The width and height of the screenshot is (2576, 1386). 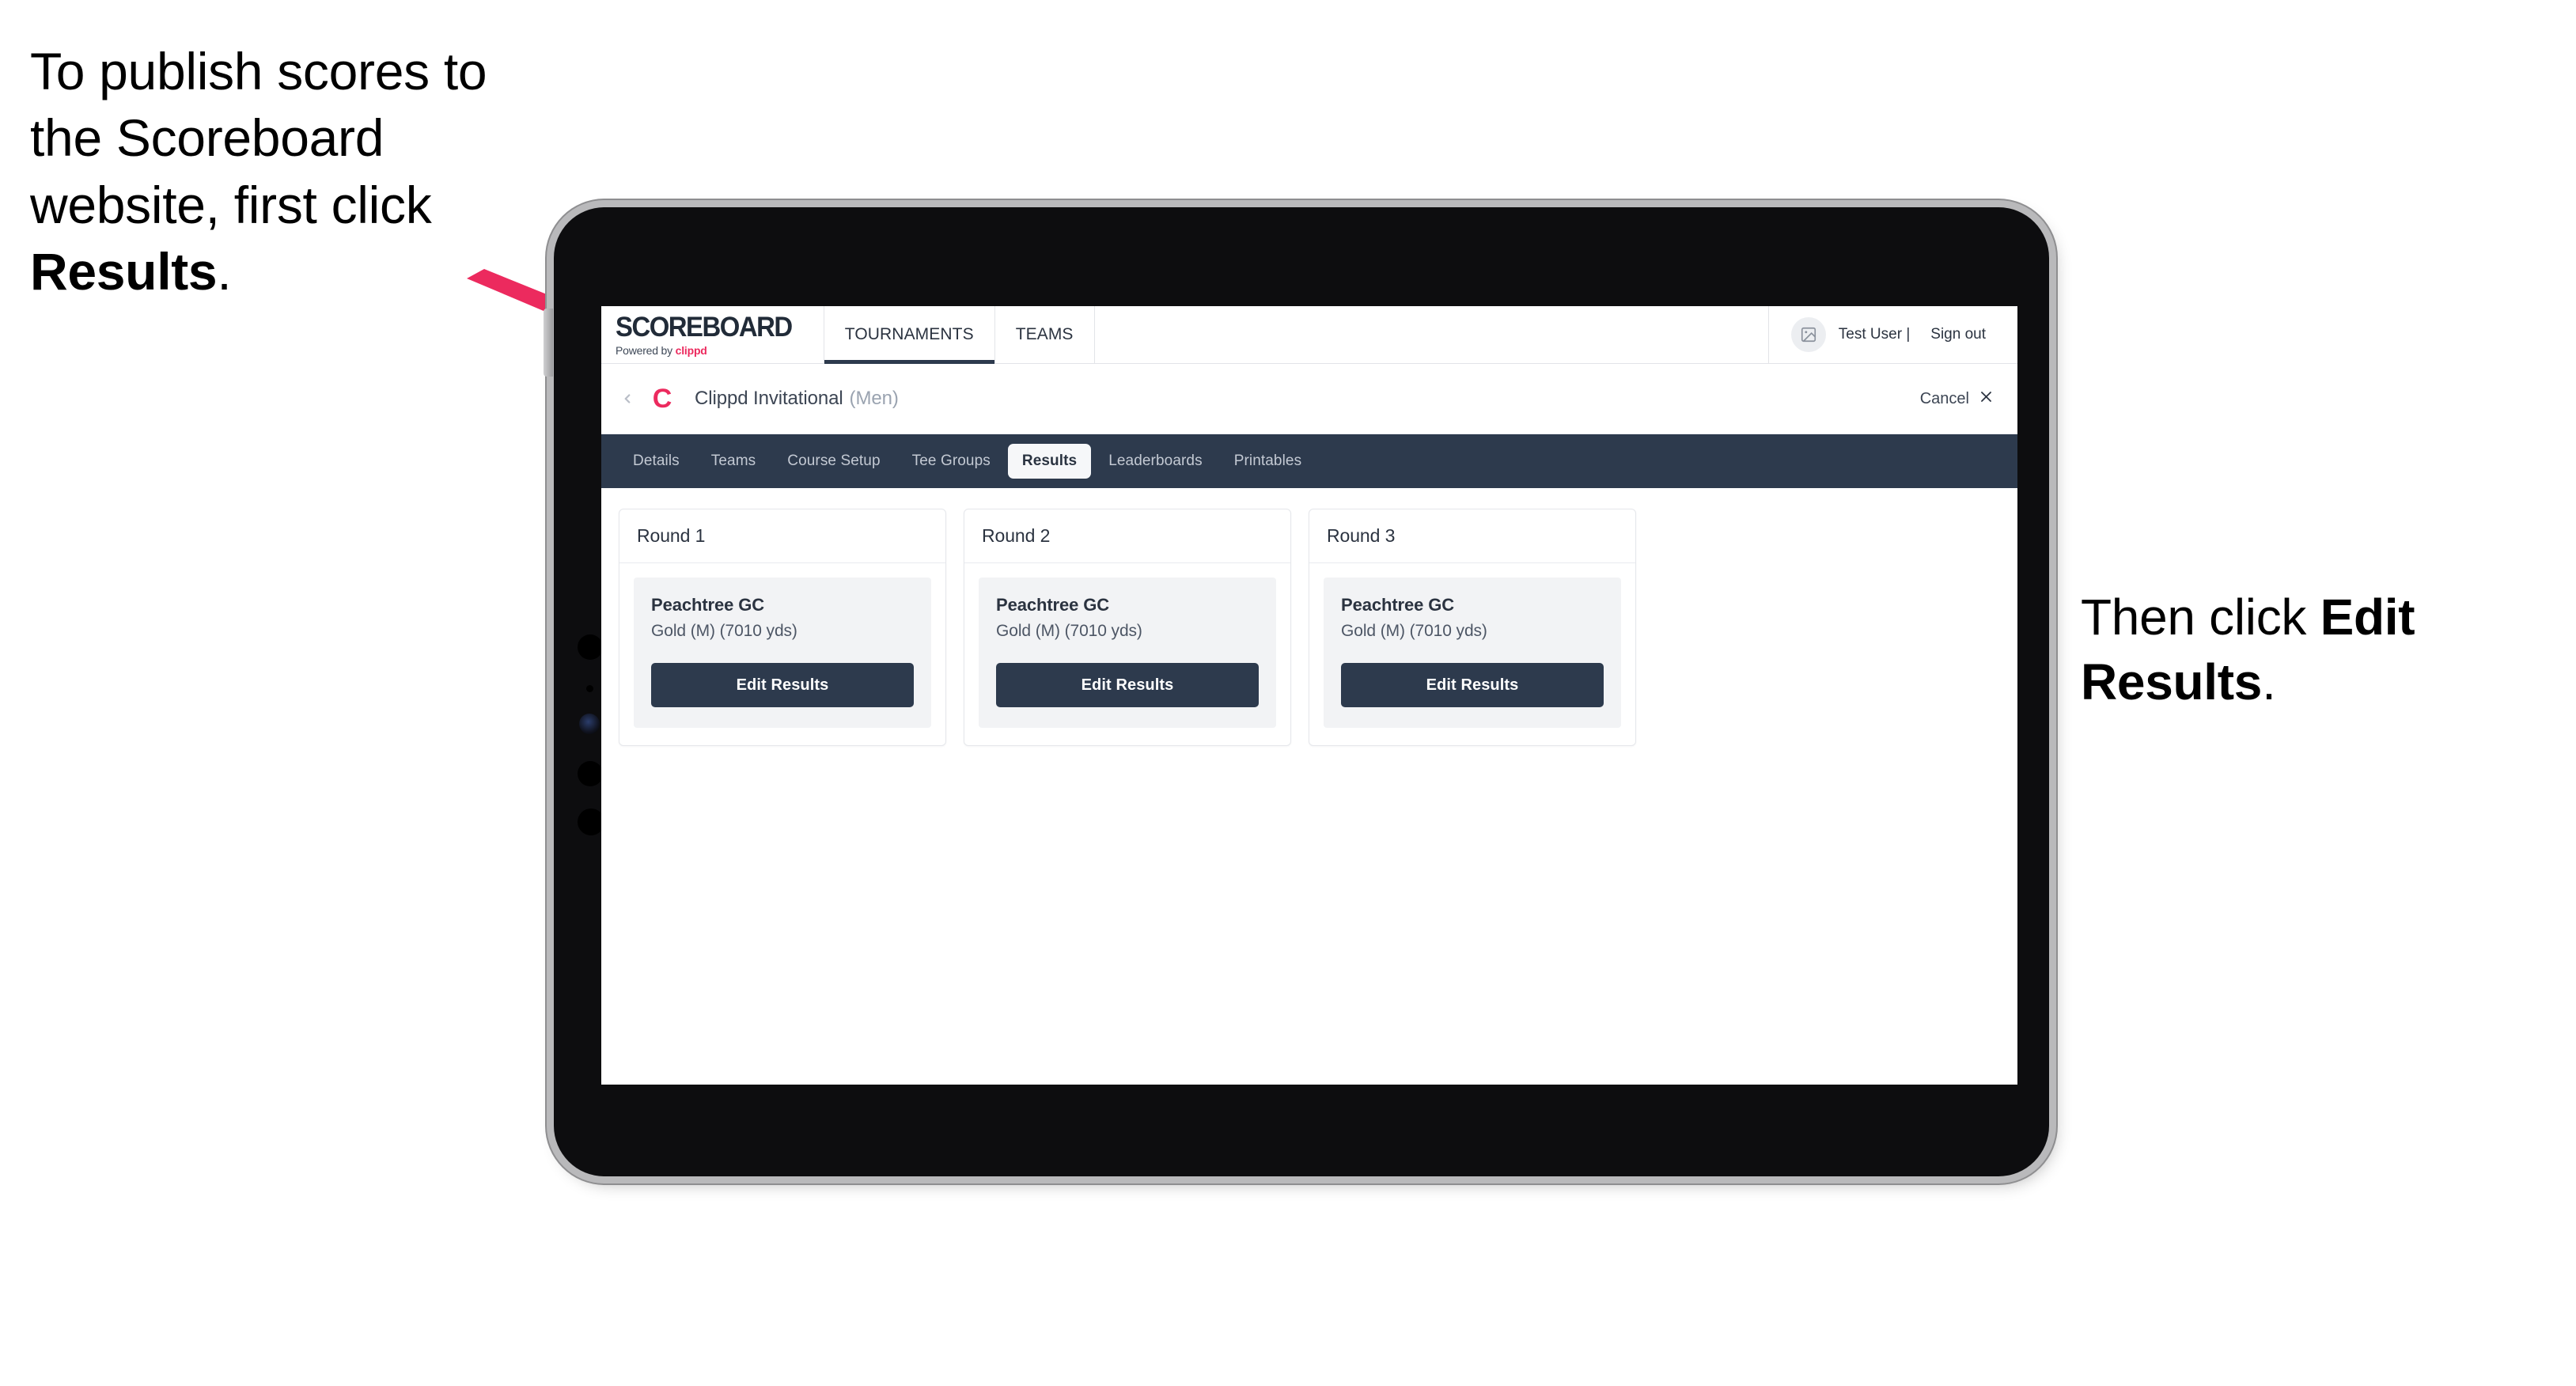 I want to click on round-card-title: Round 1, so click(x=782, y=536).